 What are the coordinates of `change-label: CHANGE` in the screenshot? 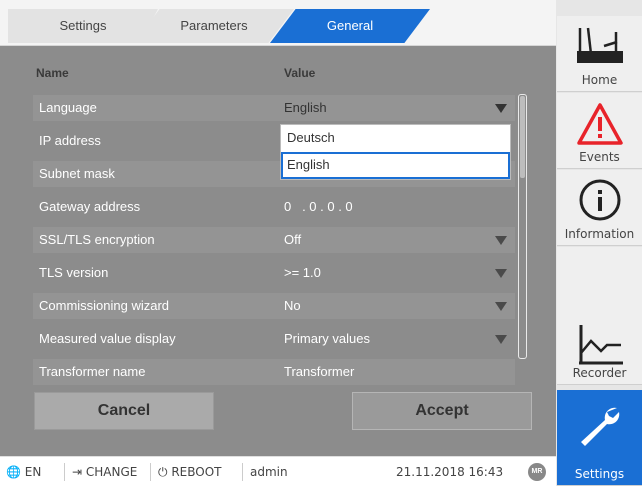 It's located at (111, 472).